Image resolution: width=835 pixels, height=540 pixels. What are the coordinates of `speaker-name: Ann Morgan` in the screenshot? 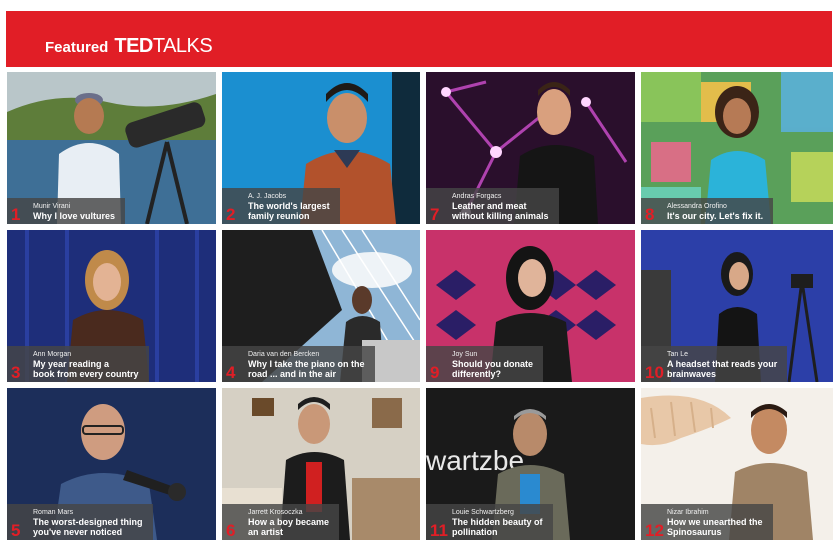 It's located at (52, 354).